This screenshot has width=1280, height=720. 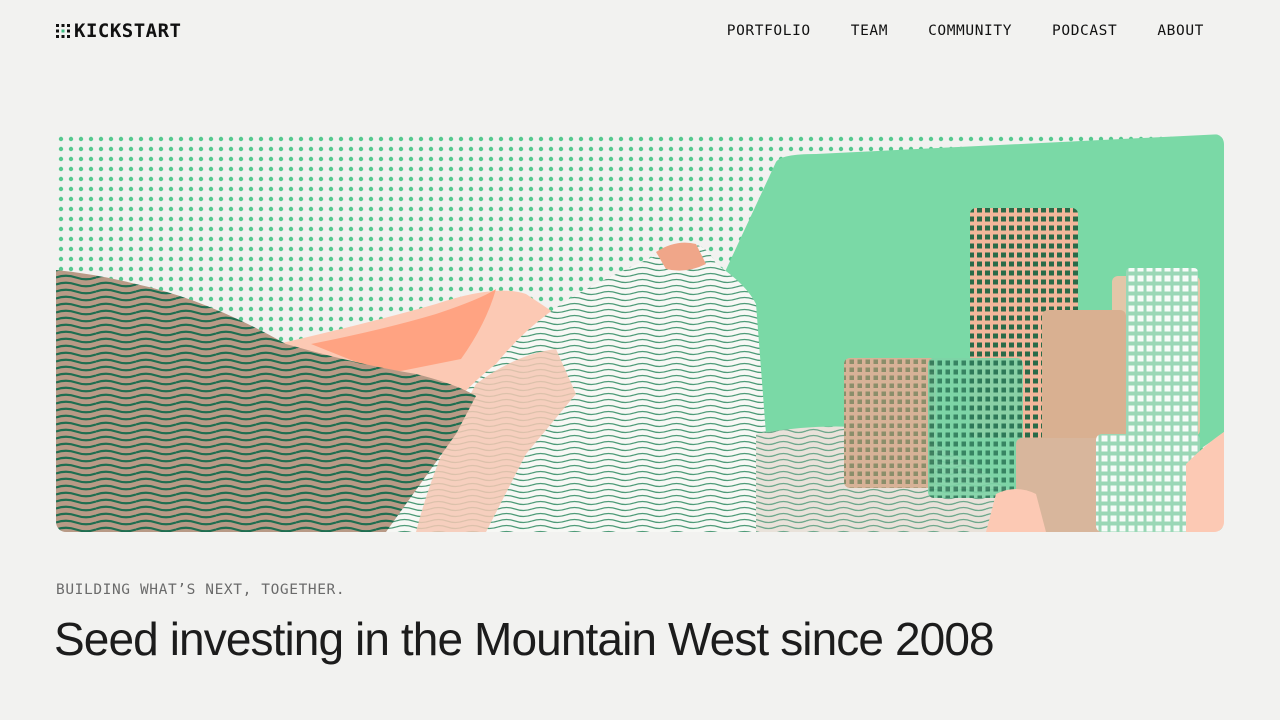 What do you see at coordinates (869, 31) in the screenshot?
I see `nav-team: TEAM` at bounding box center [869, 31].